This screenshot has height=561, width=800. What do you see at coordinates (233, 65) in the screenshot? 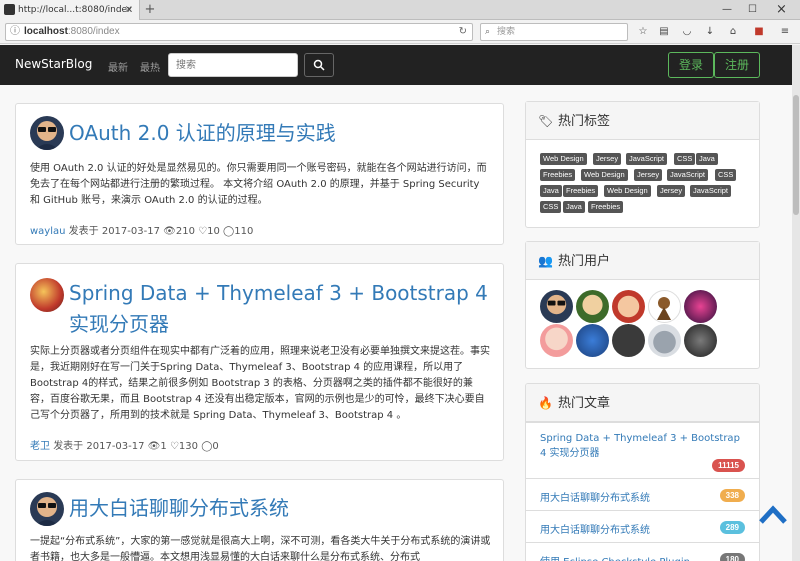
I see `site-search-input` at bounding box center [233, 65].